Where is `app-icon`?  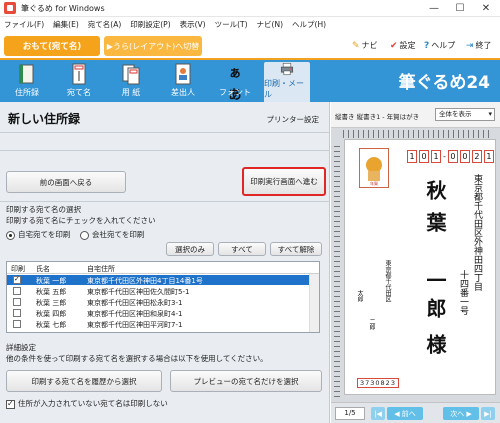 app-icon is located at coordinates (10, 8).